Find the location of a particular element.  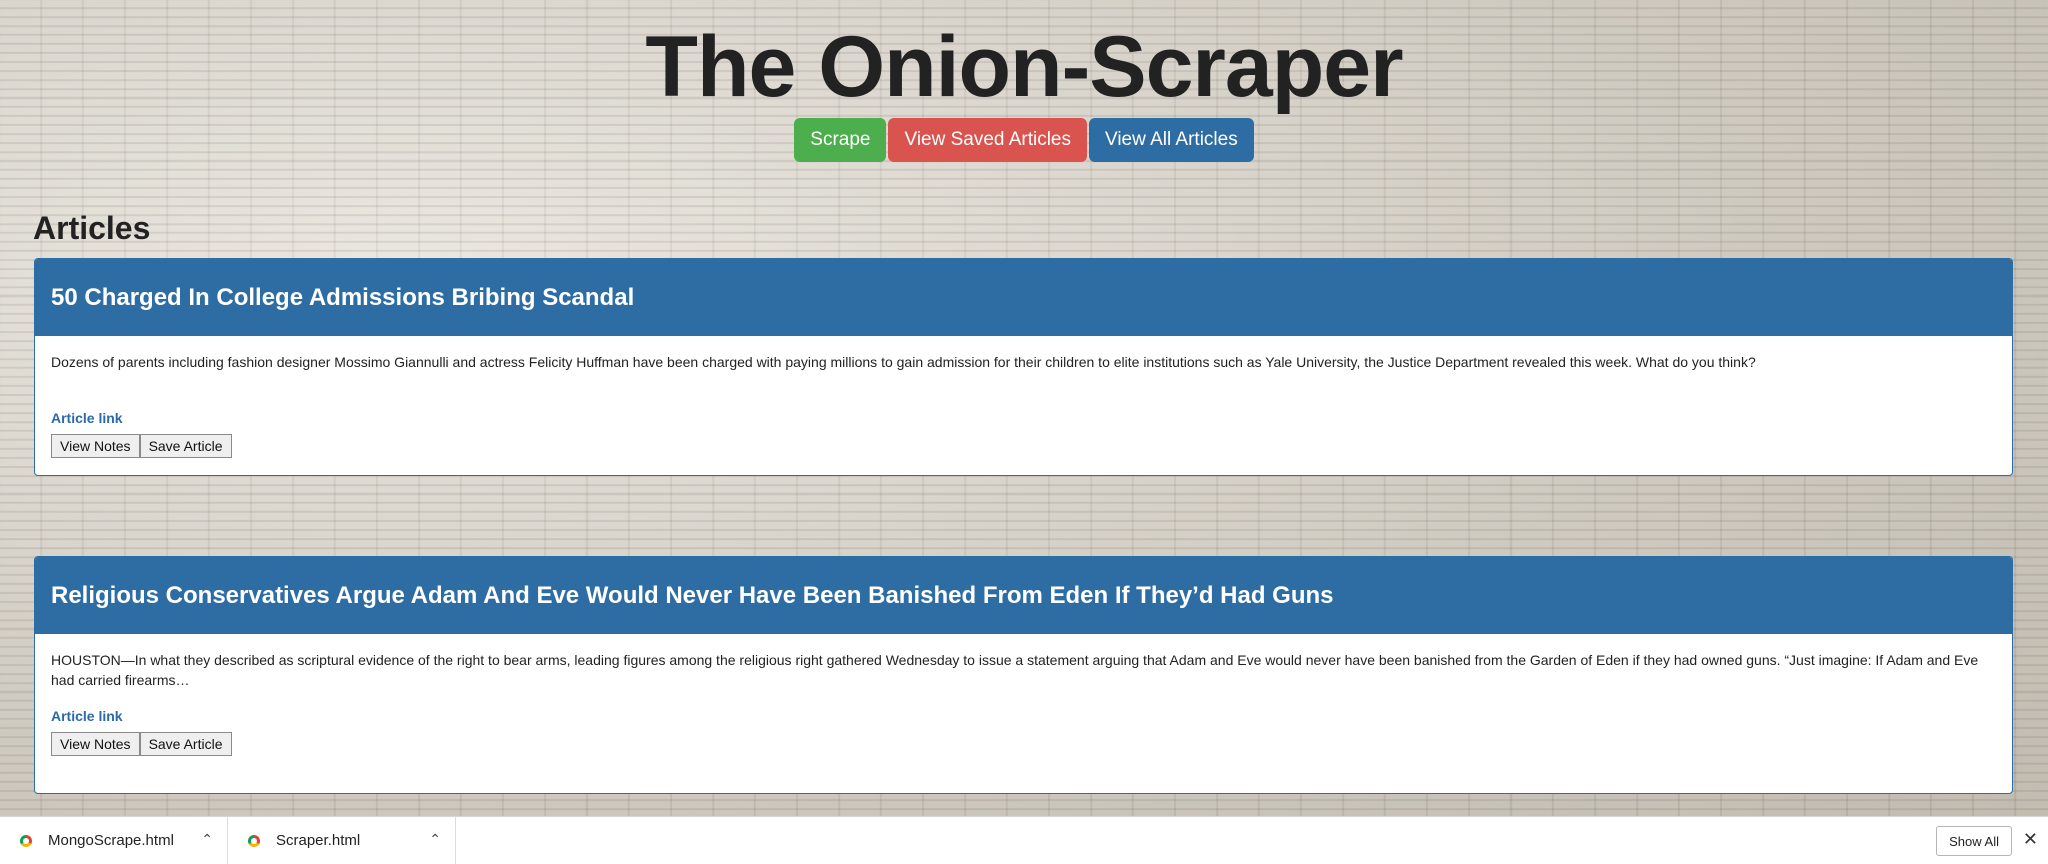

close-icon: ✕ is located at coordinates (2030, 839).